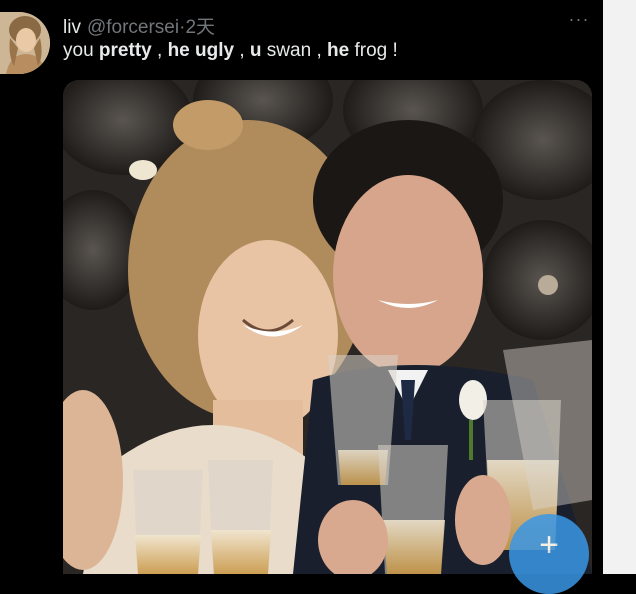  Describe the element at coordinates (81, 50) in the screenshot. I see `tweet-text-segment: you` at that location.